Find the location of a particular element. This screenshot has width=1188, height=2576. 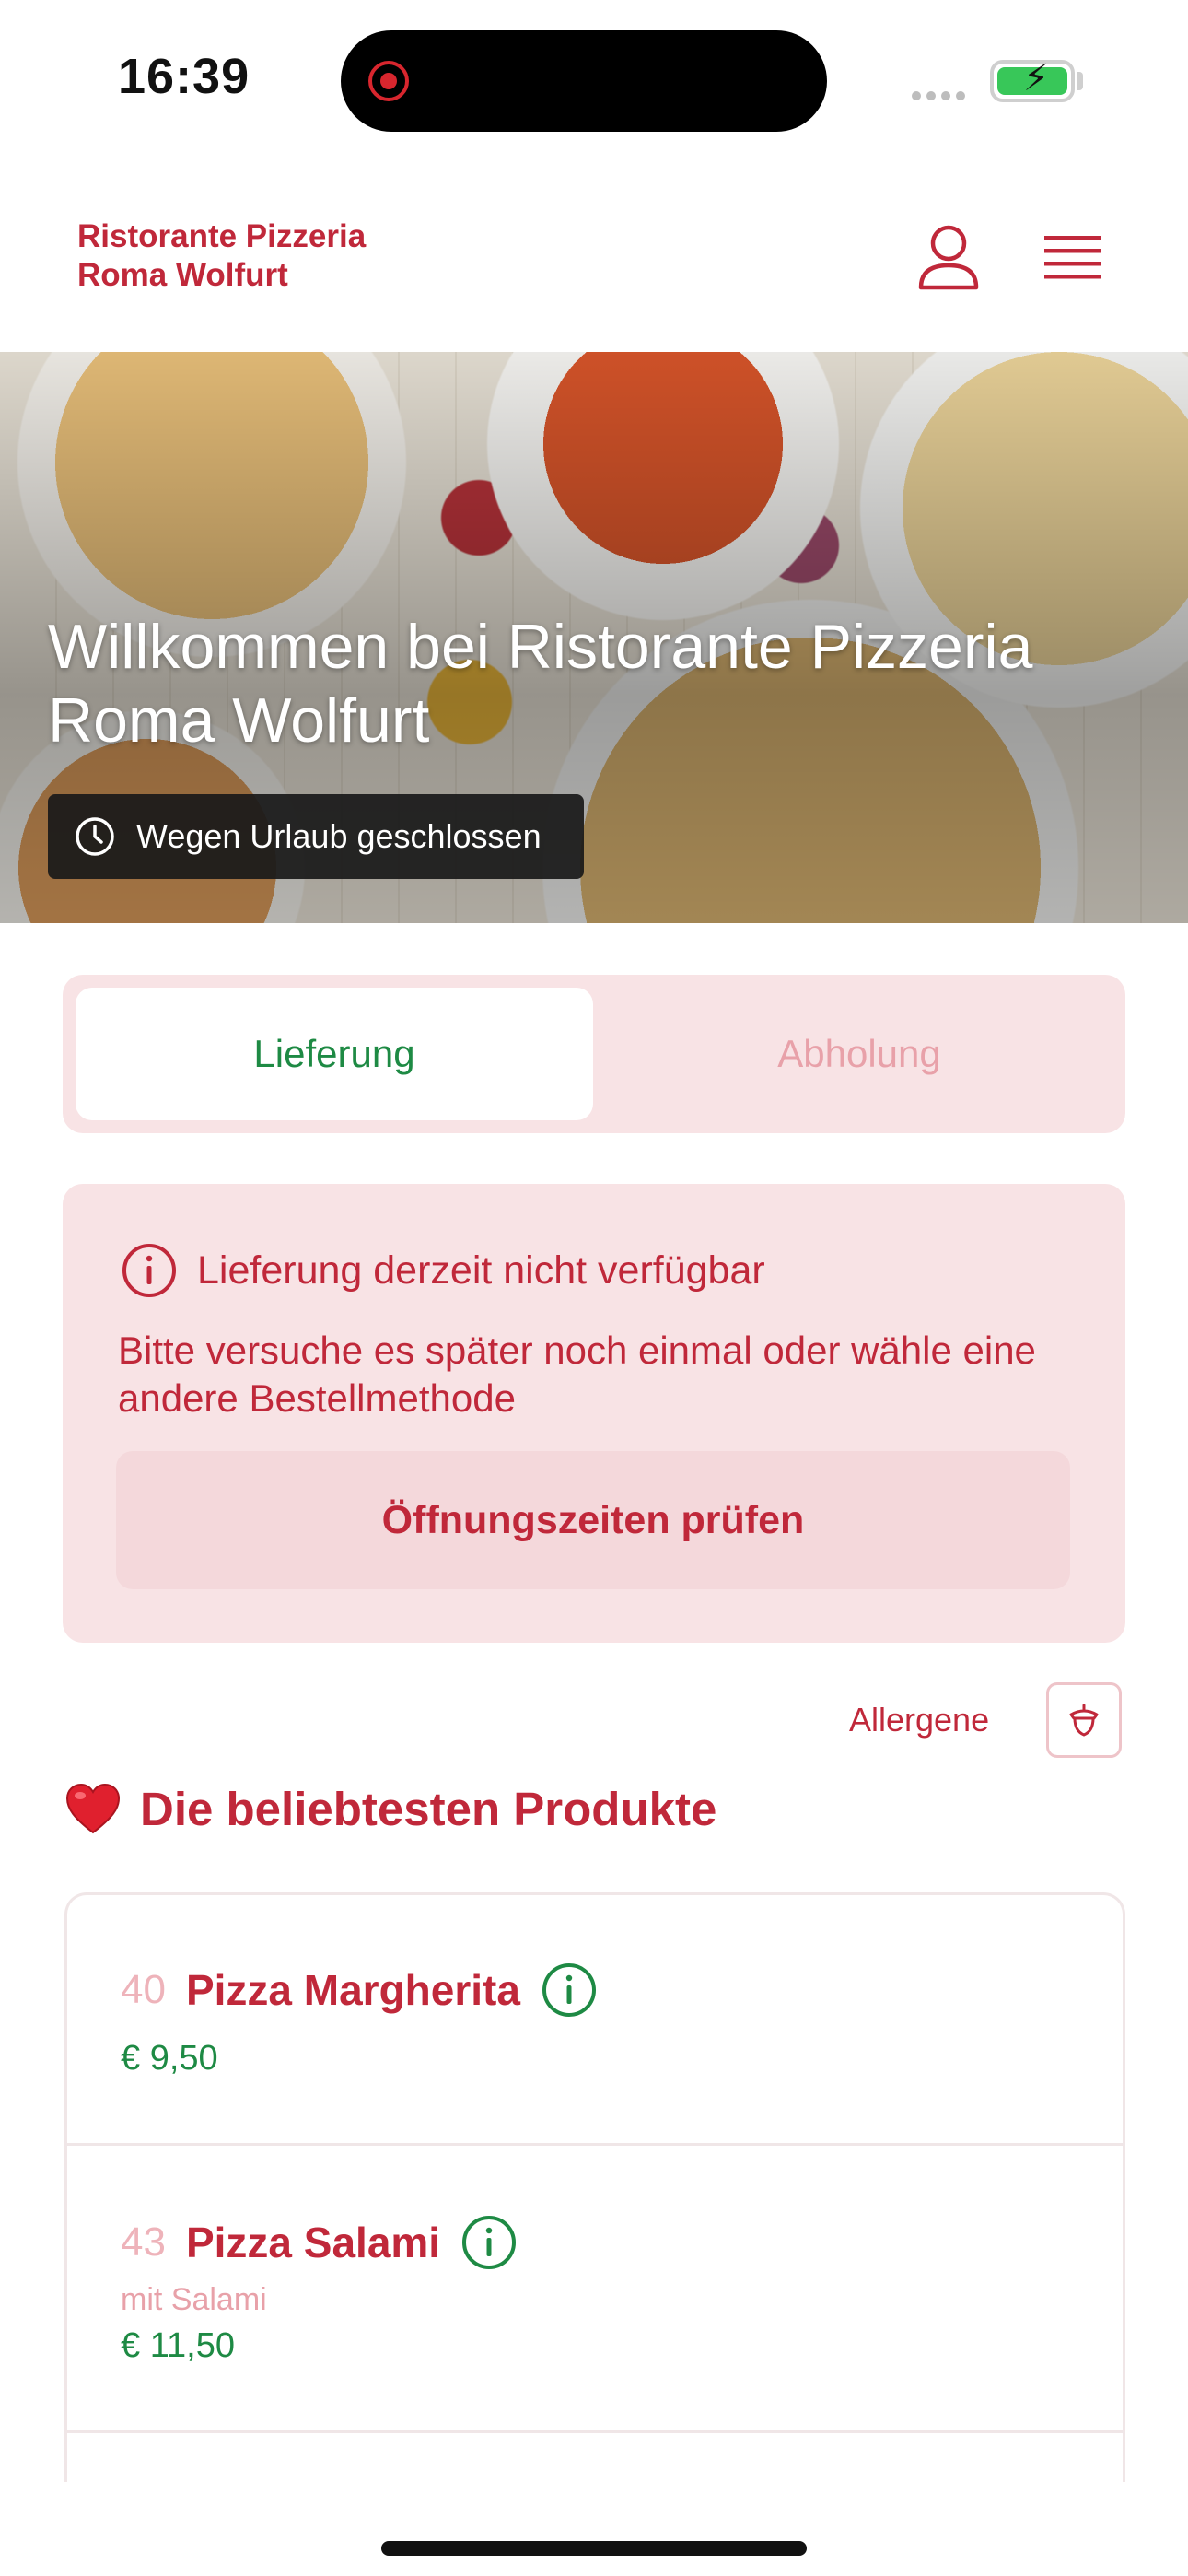

list-item is located at coordinates (595, 2457).